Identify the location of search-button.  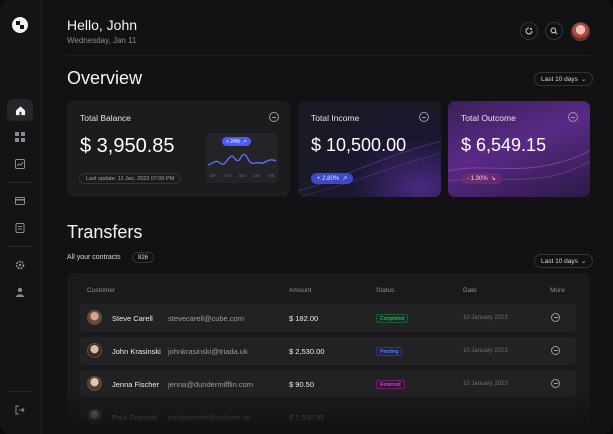
(554, 31).